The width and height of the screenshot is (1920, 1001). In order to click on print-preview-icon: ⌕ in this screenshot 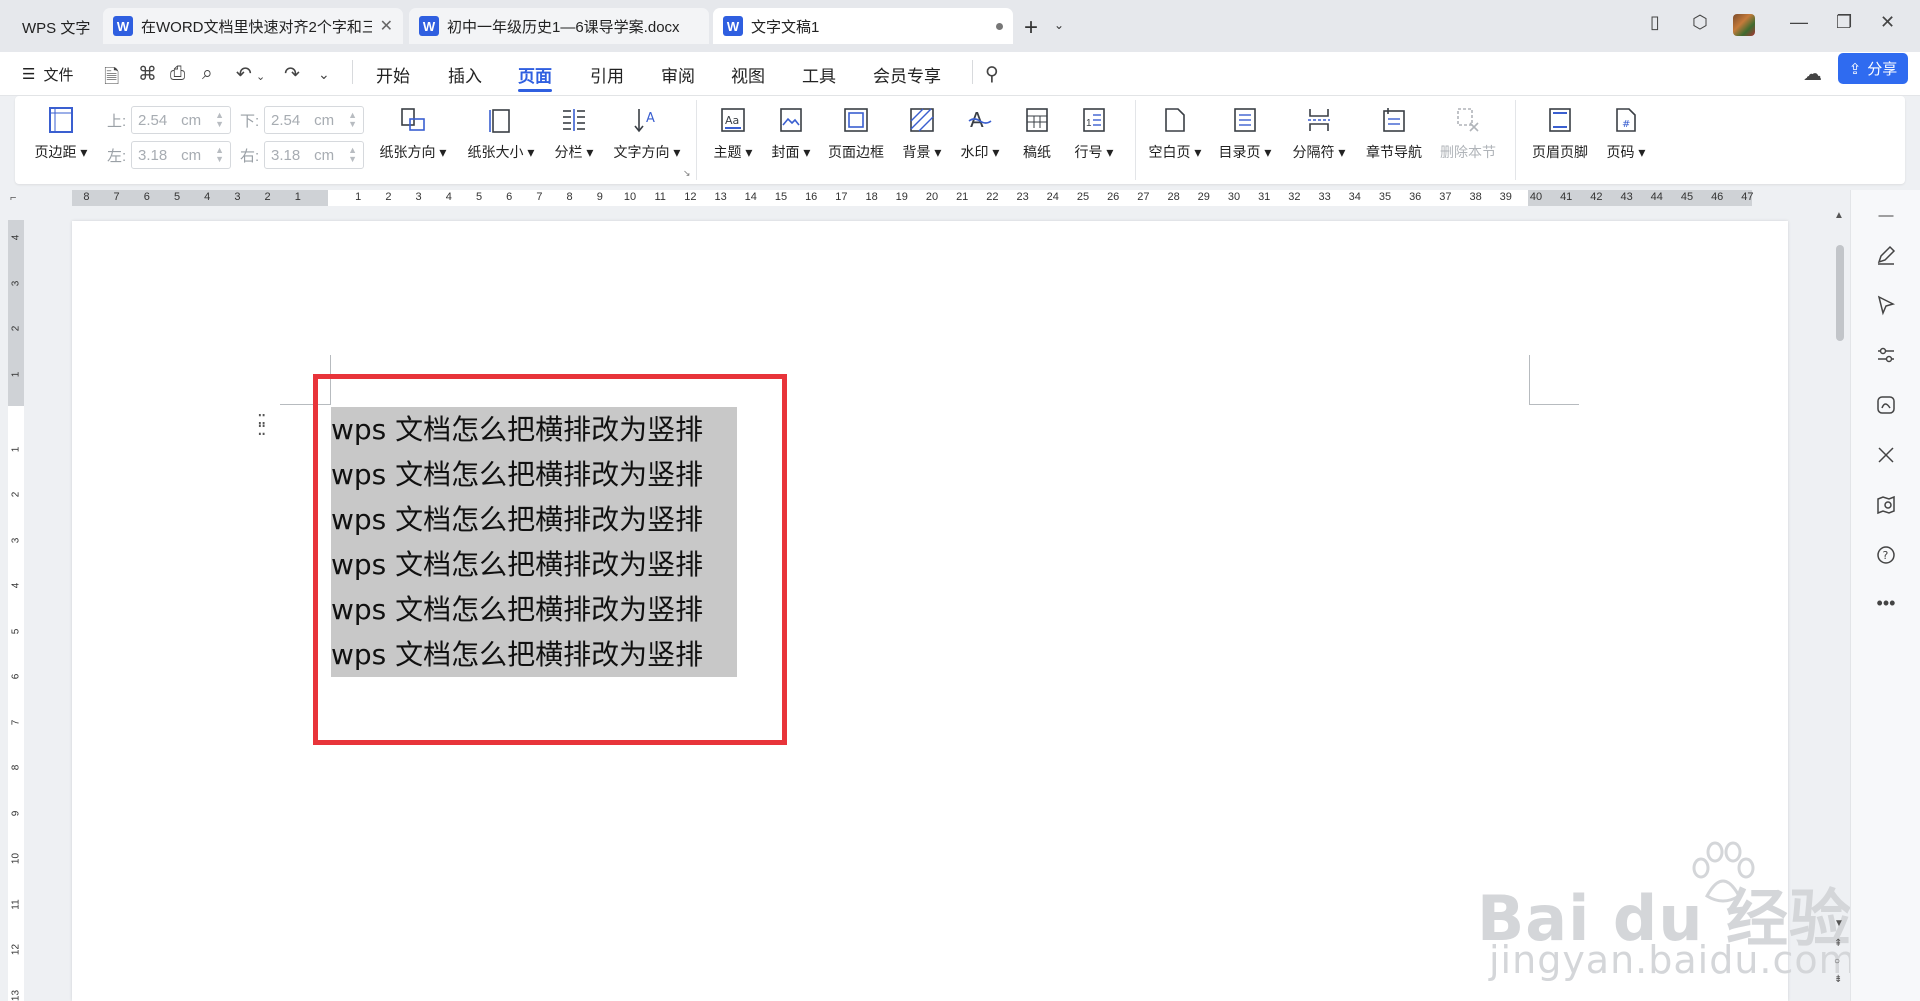, I will do `click(207, 74)`.